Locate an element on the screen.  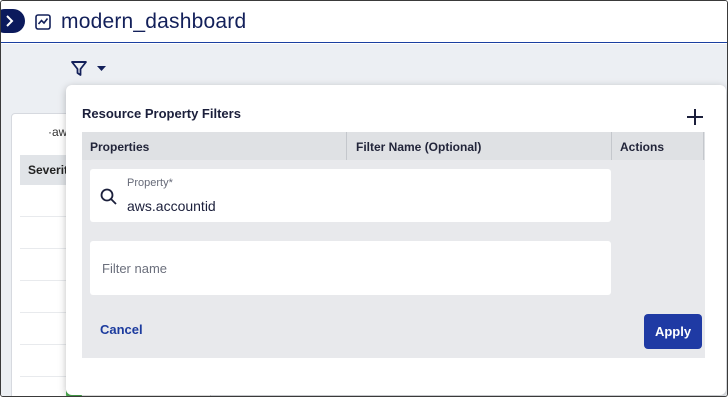
filter-name-input is located at coordinates (350, 268).